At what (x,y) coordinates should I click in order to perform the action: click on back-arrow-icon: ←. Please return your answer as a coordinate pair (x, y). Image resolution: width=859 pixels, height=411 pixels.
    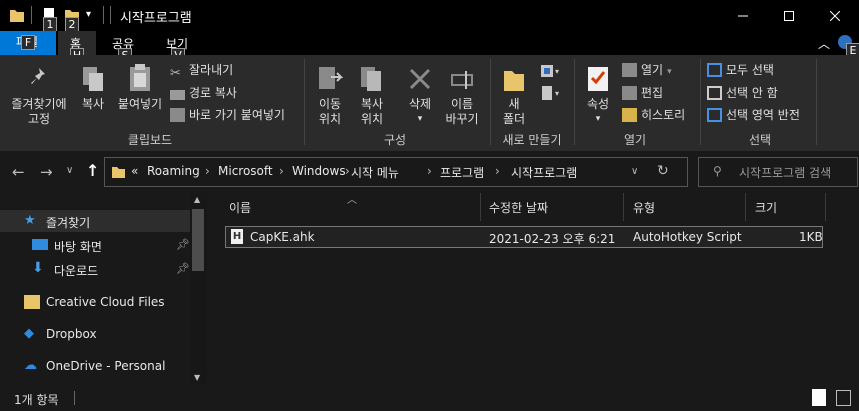
    Looking at the image, I should click on (18, 172).